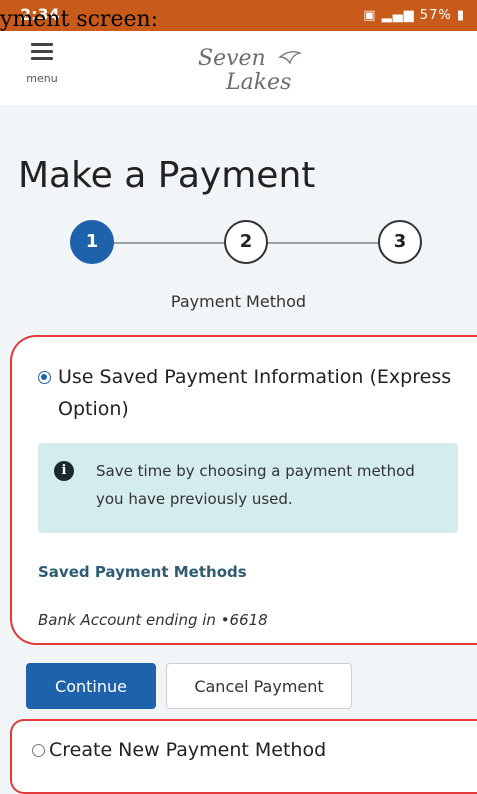  I want to click on new-payment-option: Create New Payment Method, so click(179, 750).